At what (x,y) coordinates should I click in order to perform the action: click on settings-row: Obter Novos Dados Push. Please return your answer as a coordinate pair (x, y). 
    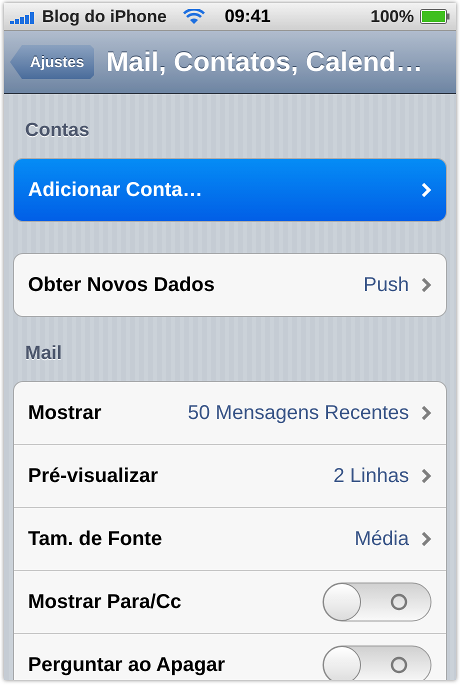
    Looking at the image, I should click on (230, 285).